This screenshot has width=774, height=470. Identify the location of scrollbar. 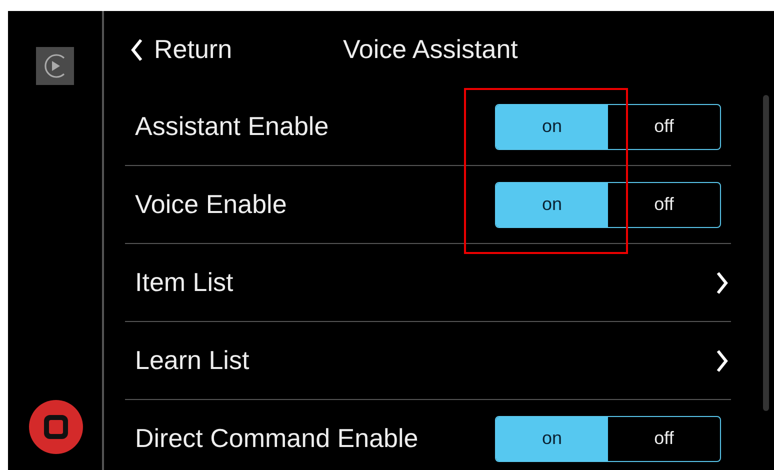
(766, 253).